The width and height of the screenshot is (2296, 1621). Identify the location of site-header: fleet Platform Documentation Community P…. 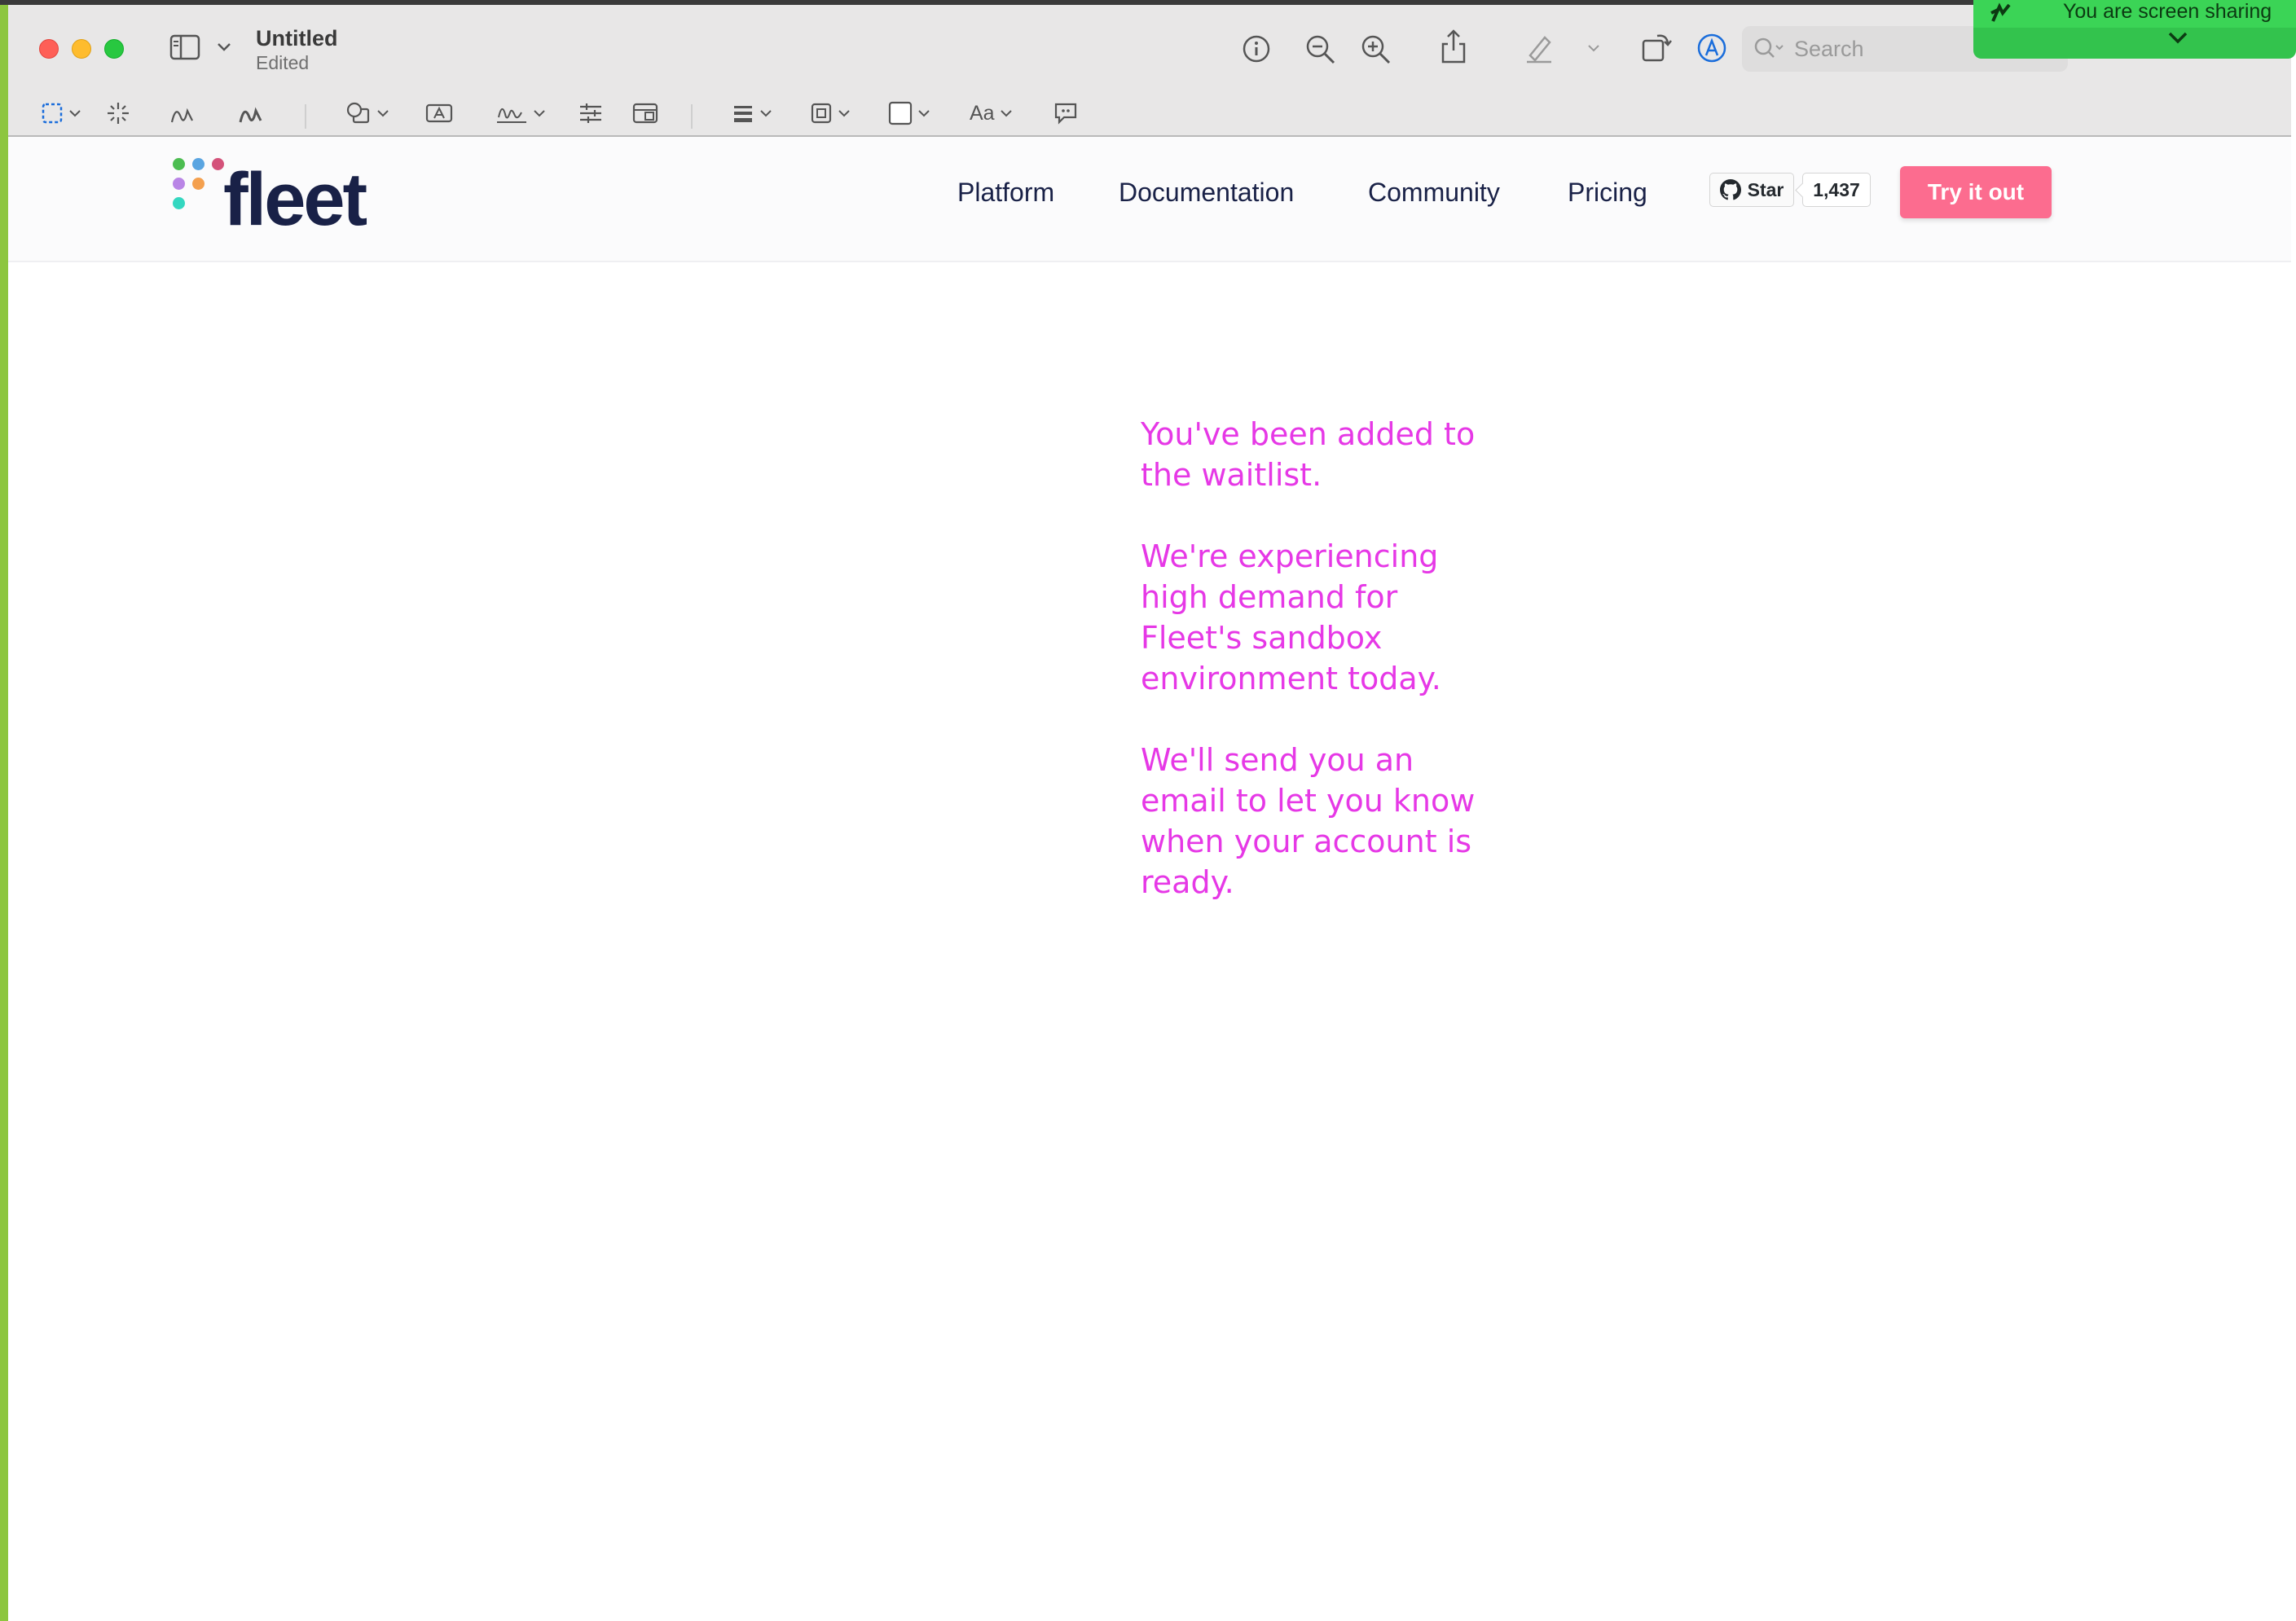
(1150, 199).